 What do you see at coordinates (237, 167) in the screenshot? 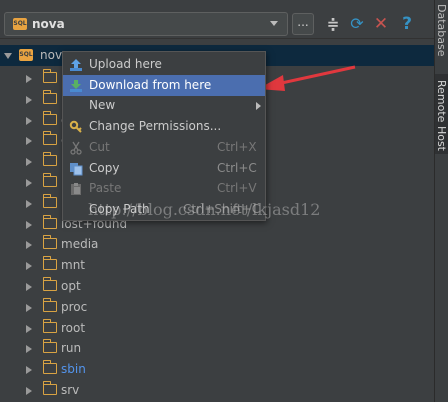
I see `menu-item-shortcut: Ctrl+C` at bounding box center [237, 167].